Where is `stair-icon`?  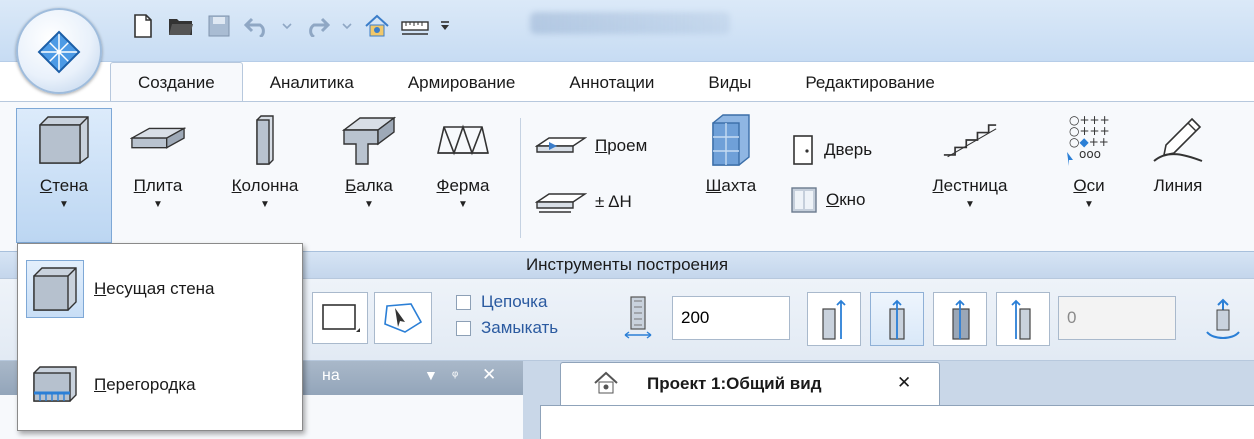
stair-icon is located at coordinates (970, 140).